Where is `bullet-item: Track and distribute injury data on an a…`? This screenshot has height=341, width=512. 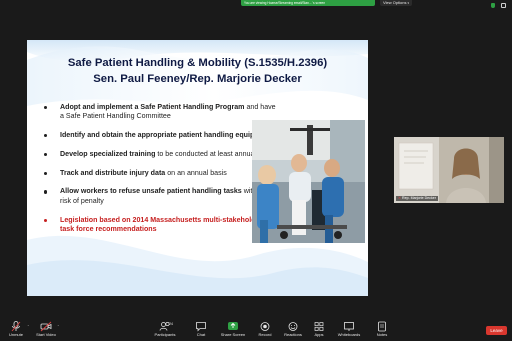
bullet-item: Track and distribute injury data on an a… is located at coordinates (159, 173).